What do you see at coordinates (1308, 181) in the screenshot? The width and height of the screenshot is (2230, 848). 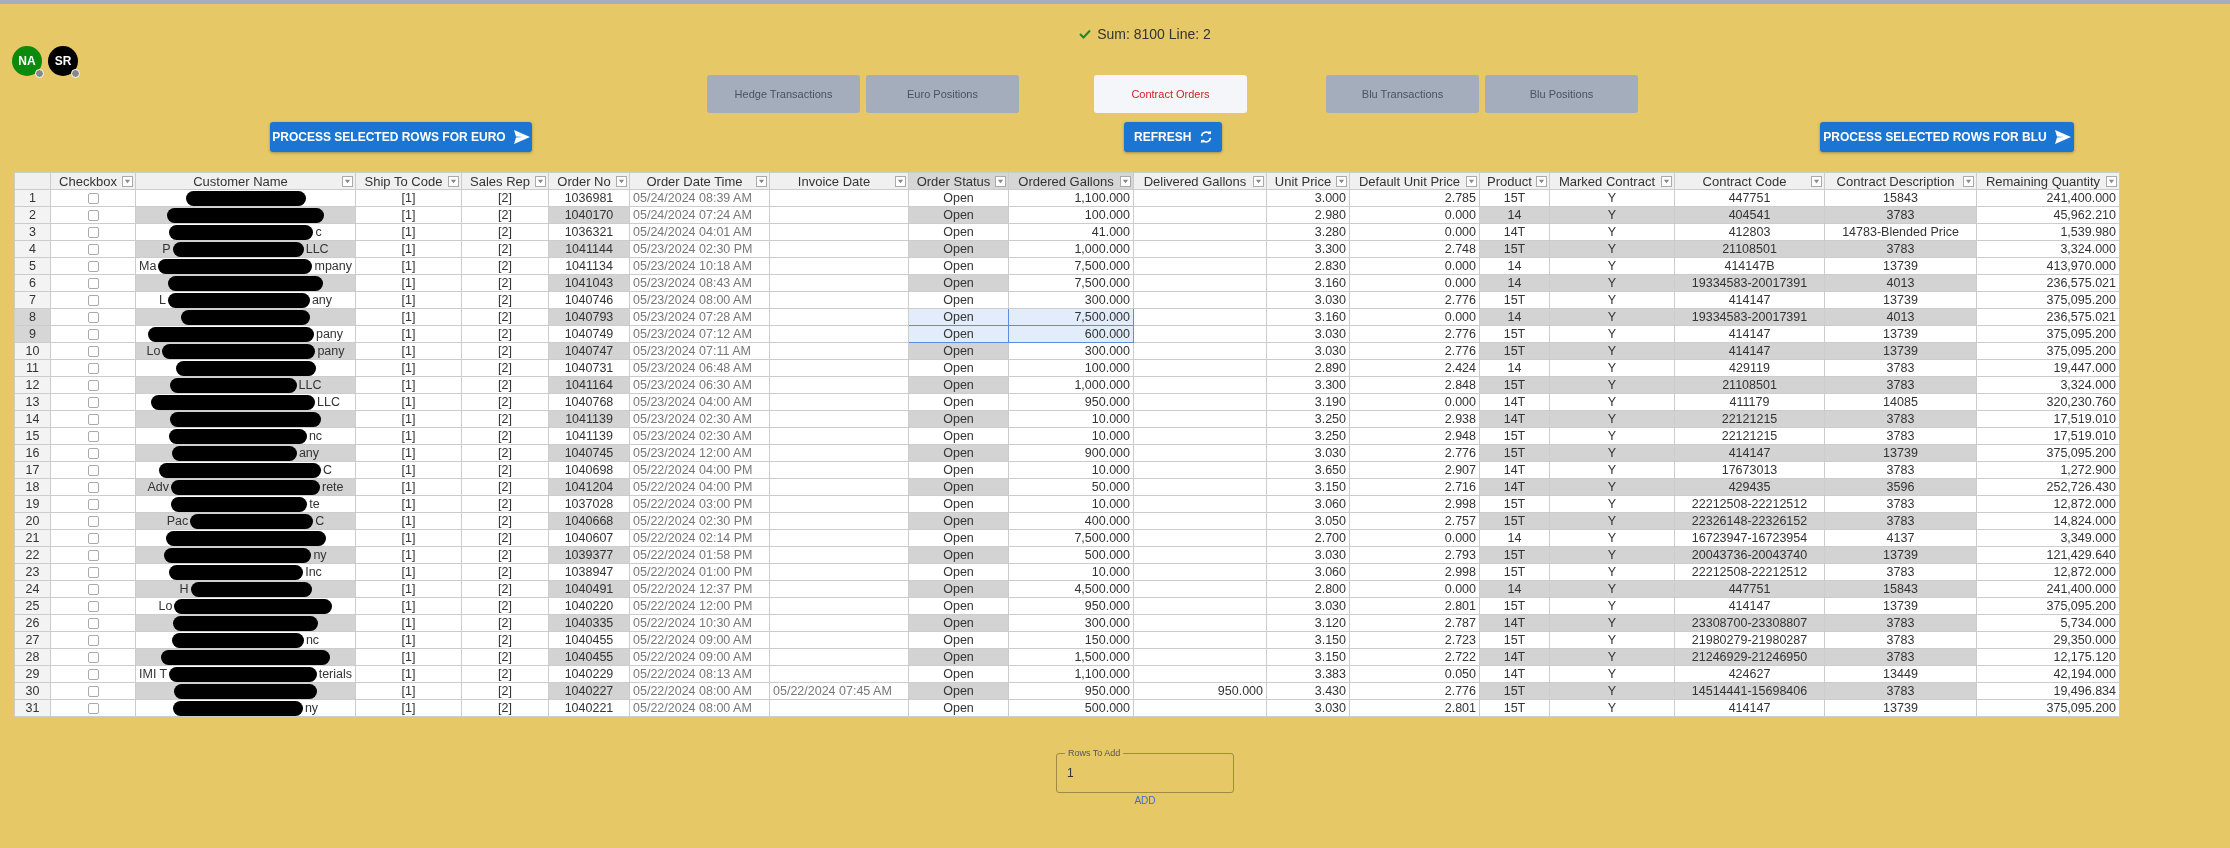 I see `column-header: Unit Price` at bounding box center [1308, 181].